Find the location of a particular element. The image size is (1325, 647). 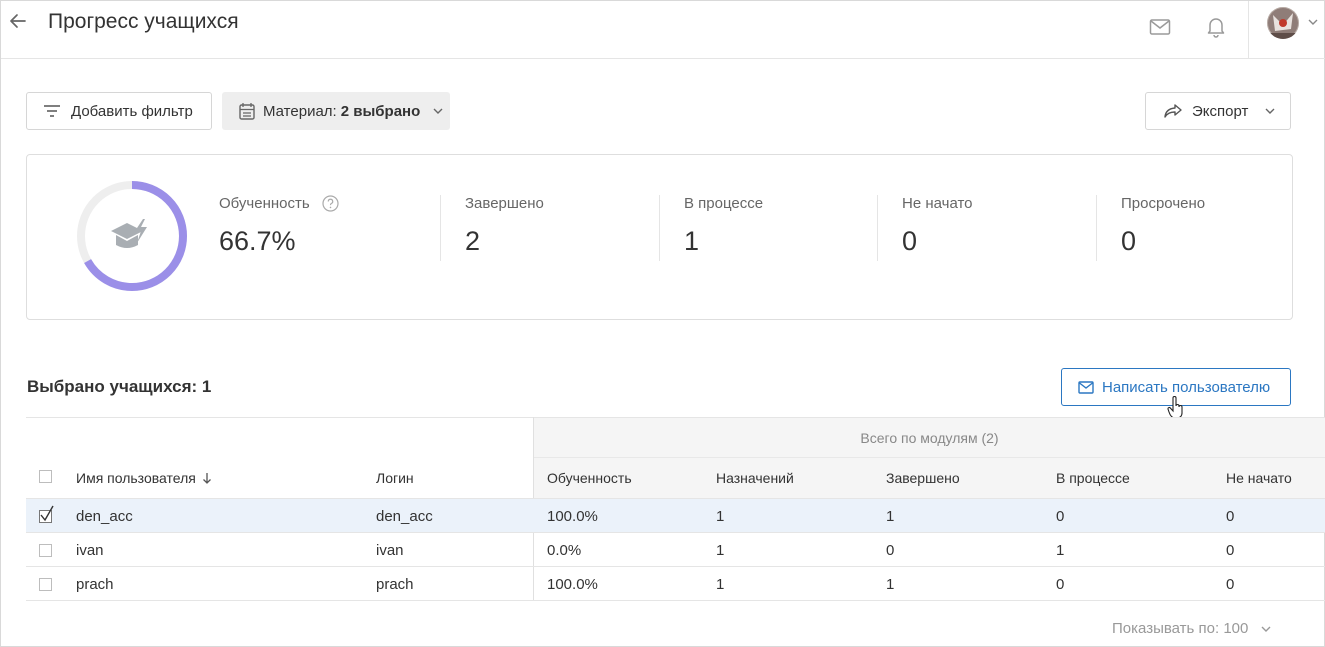

cell-name: ivan is located at coordinates (90, 550).